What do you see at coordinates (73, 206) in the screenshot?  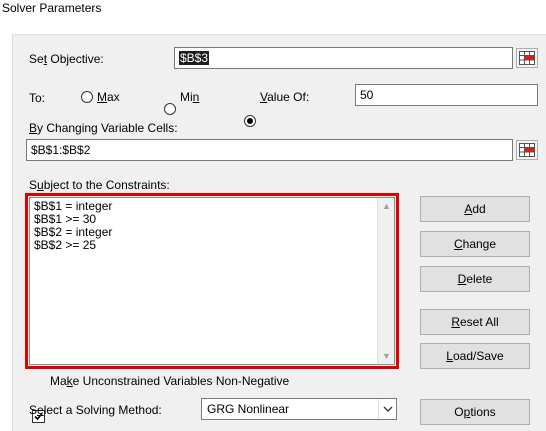 I see `list-item: $B$1 = integer` at bounding box center [73, 206].